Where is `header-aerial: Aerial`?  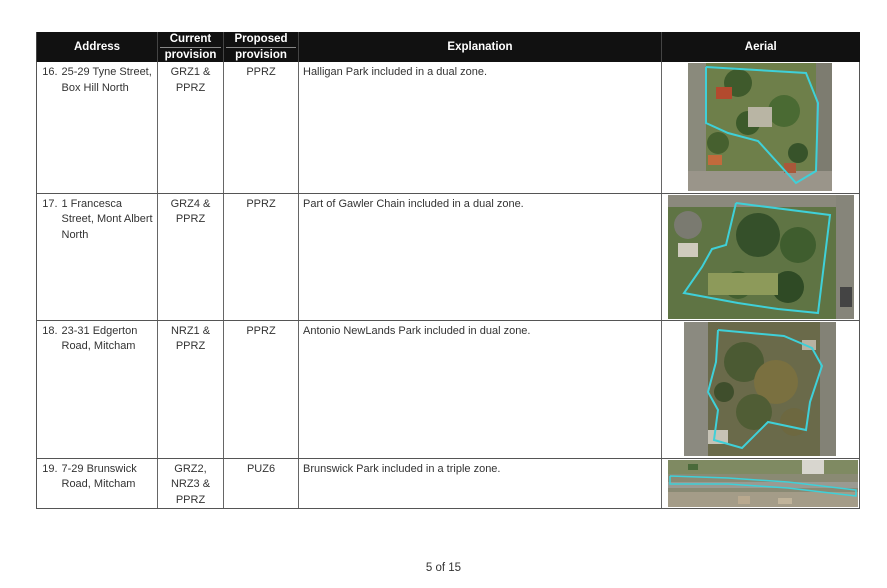 header-aerial: Aerial is located at coordinates (760, 47).